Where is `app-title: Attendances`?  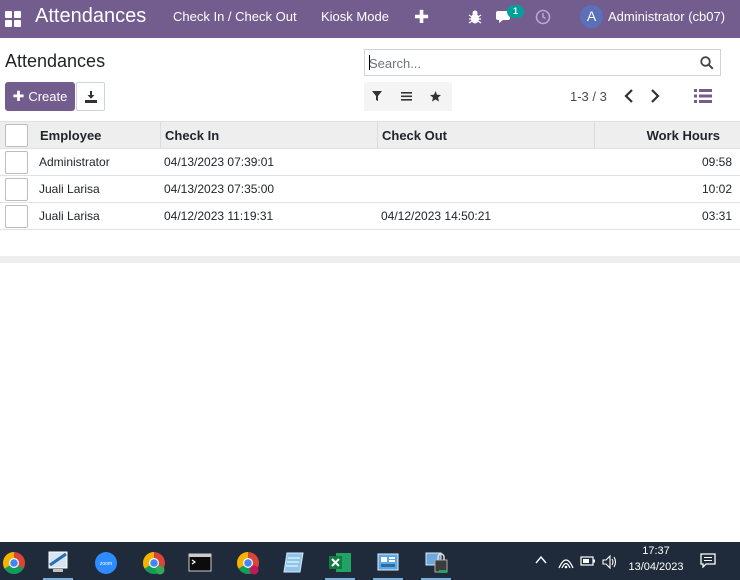
app-title: Attendances is located at coordinates (90, 16).